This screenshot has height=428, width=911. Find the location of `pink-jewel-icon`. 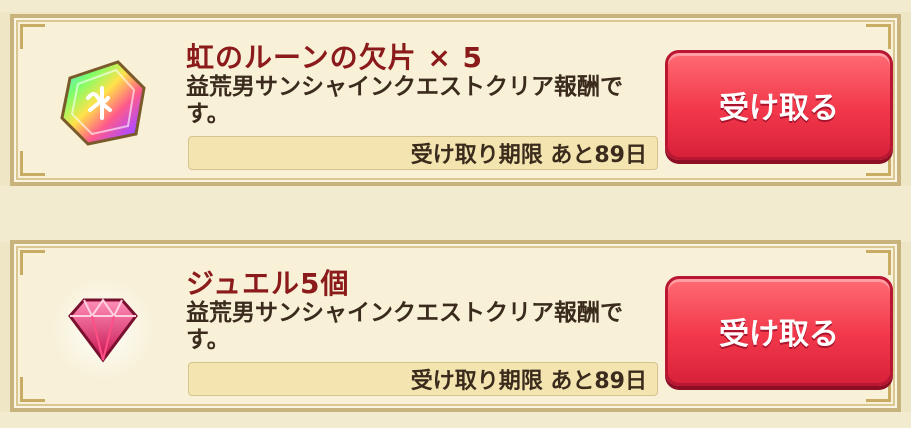

pink-jewel-icon is located at coordinates (103, 329).